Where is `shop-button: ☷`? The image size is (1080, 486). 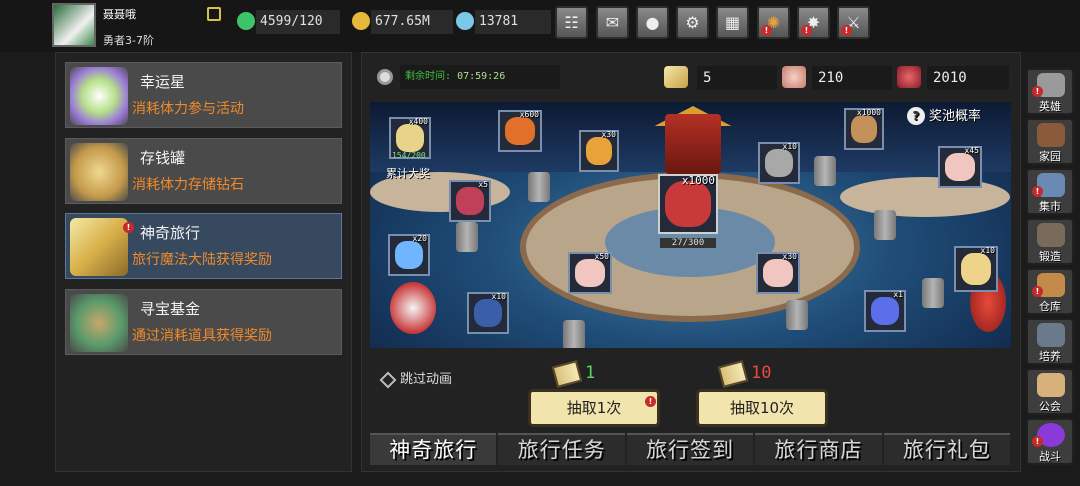 shop-button: ☷ is located at coordinates (571, 22).